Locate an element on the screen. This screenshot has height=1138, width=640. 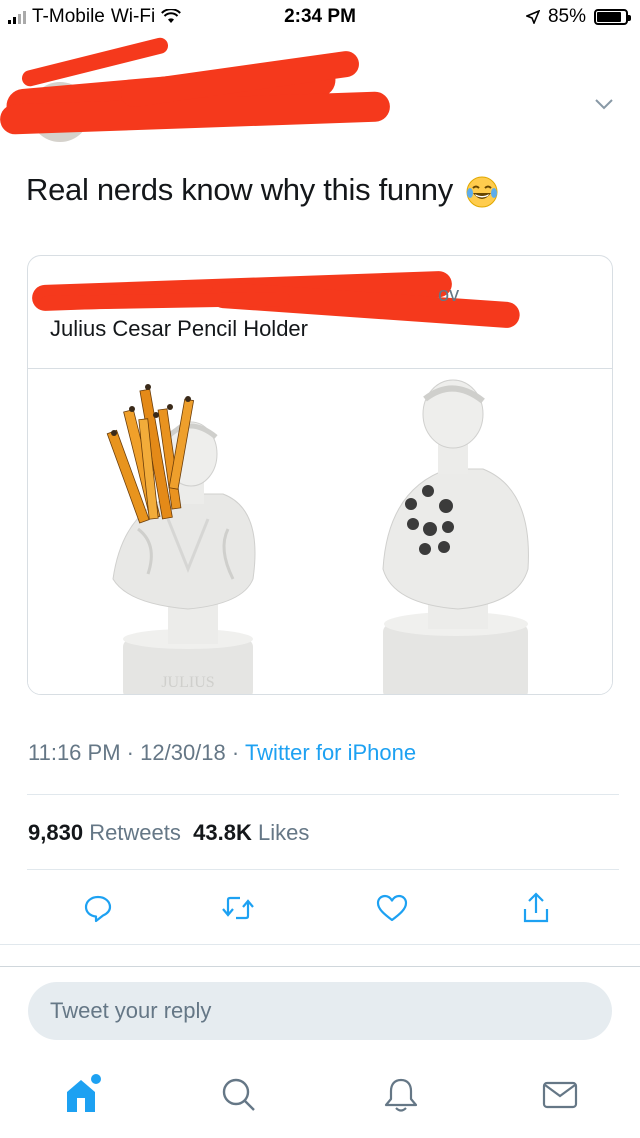
tab-search is located at coordinates (239, 1095).